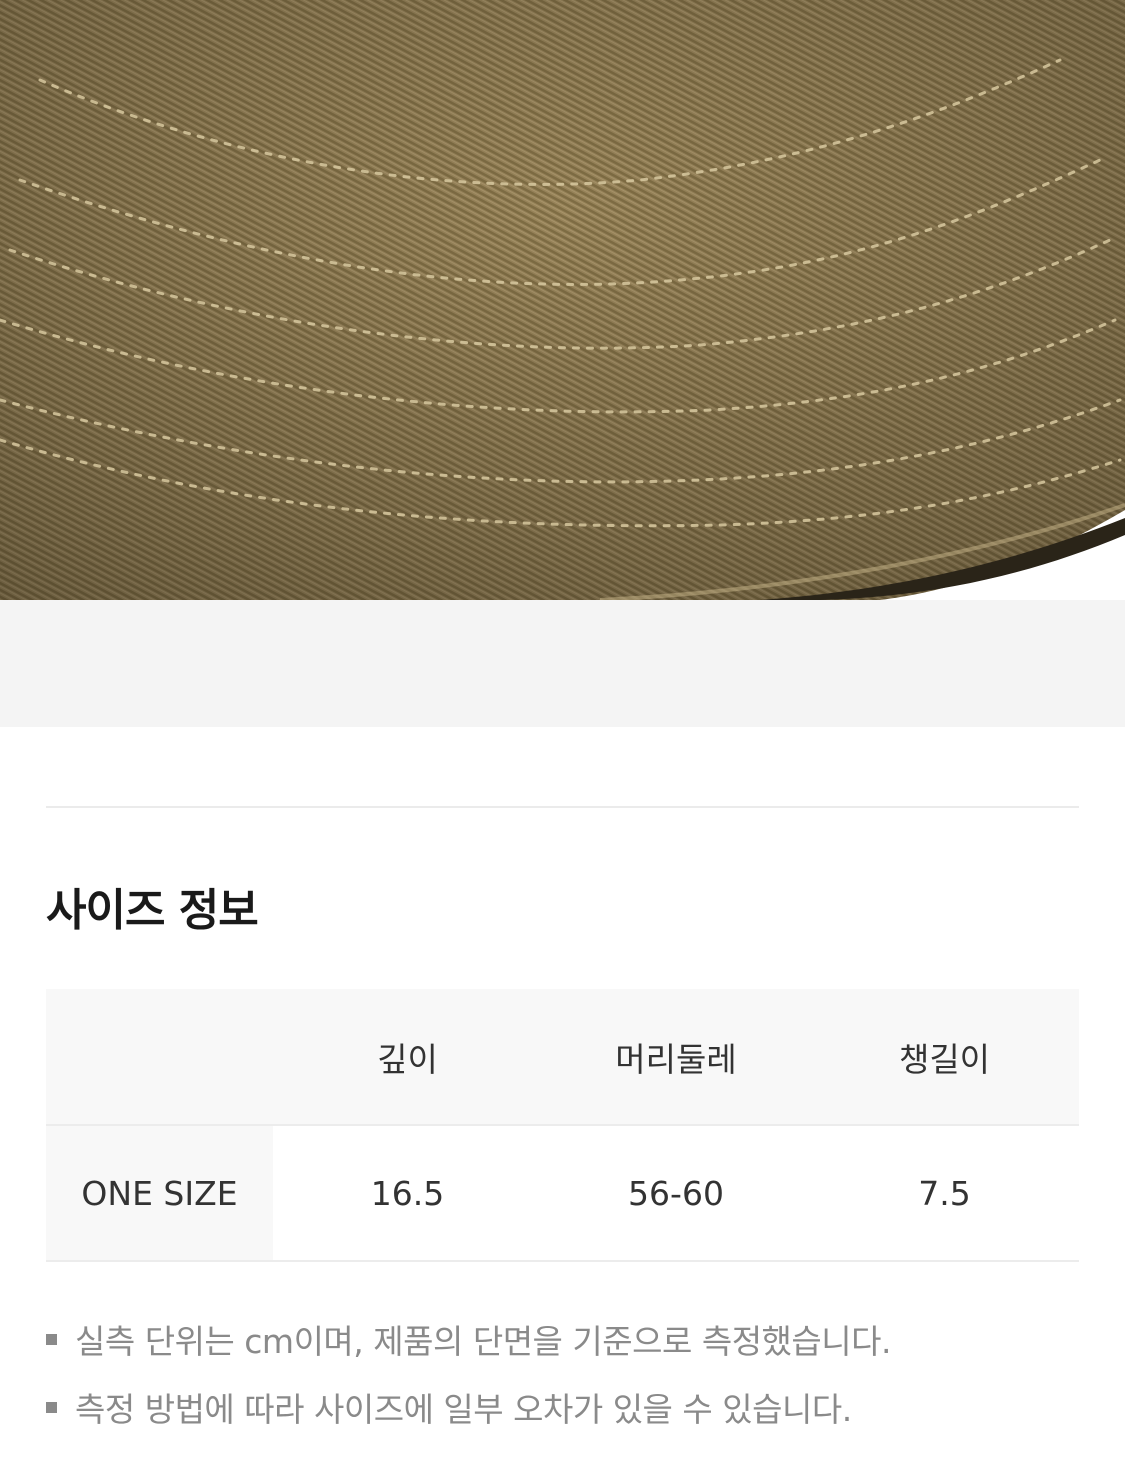 This screenshot has width=1125, height=1469. I want to click on size-value-brim-length: 7.5, so click(944, 1193).